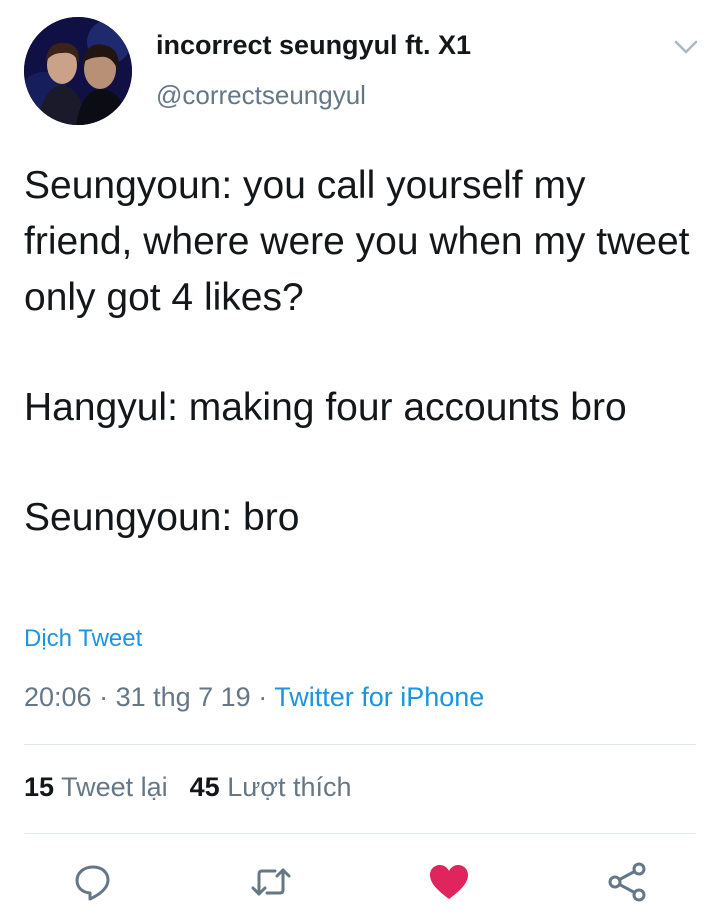  Describe the element at coordinates (686, 47) in the screenshot. I see `chevron-down-icon` at that location.